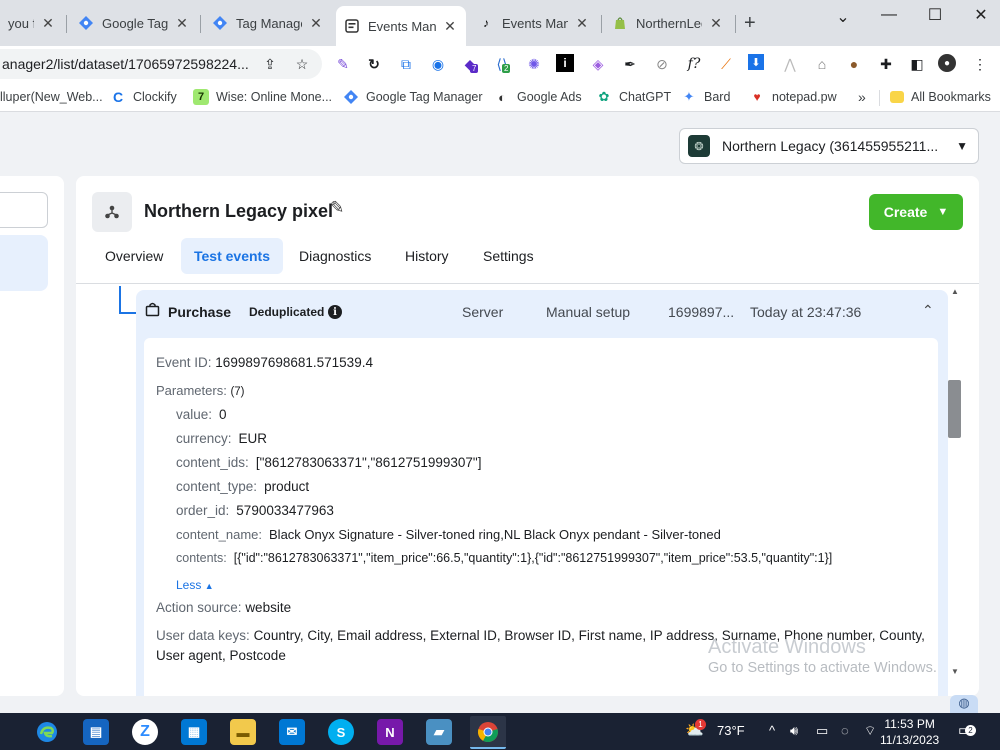 This screenshot has height=750, width=1000. I want to click on scroll-up-arrow-icon: ▲, so click(955, 291).